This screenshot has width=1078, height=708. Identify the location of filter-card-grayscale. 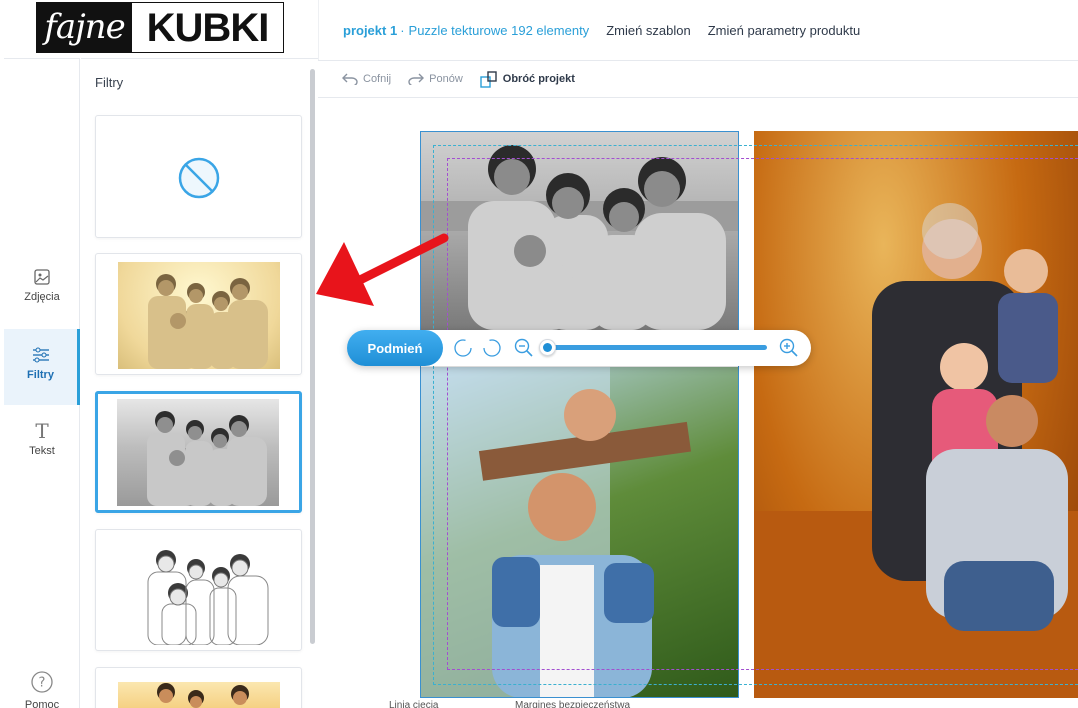
(198, 452).